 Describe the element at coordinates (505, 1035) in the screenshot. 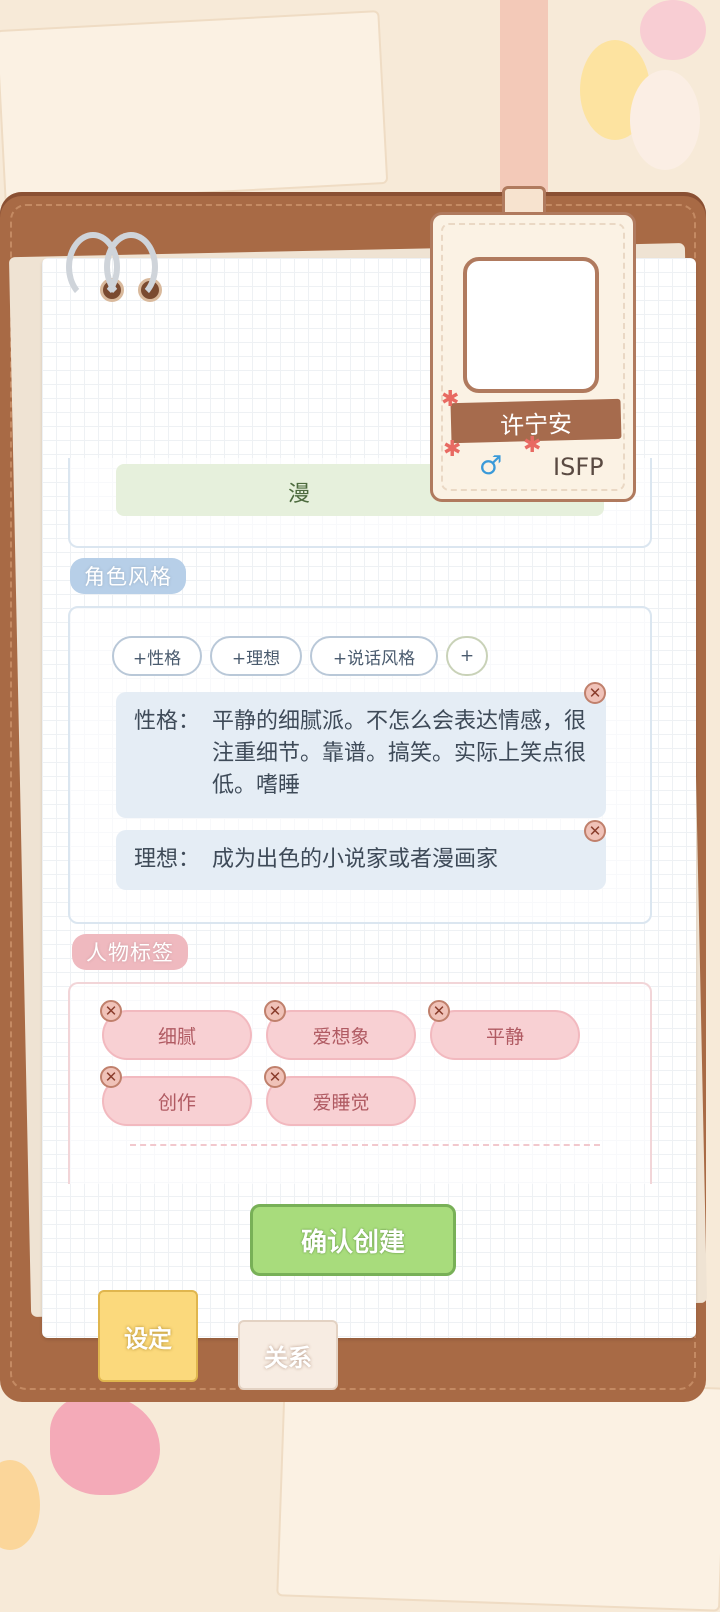

I see `tag-chip: 平静` at that location.